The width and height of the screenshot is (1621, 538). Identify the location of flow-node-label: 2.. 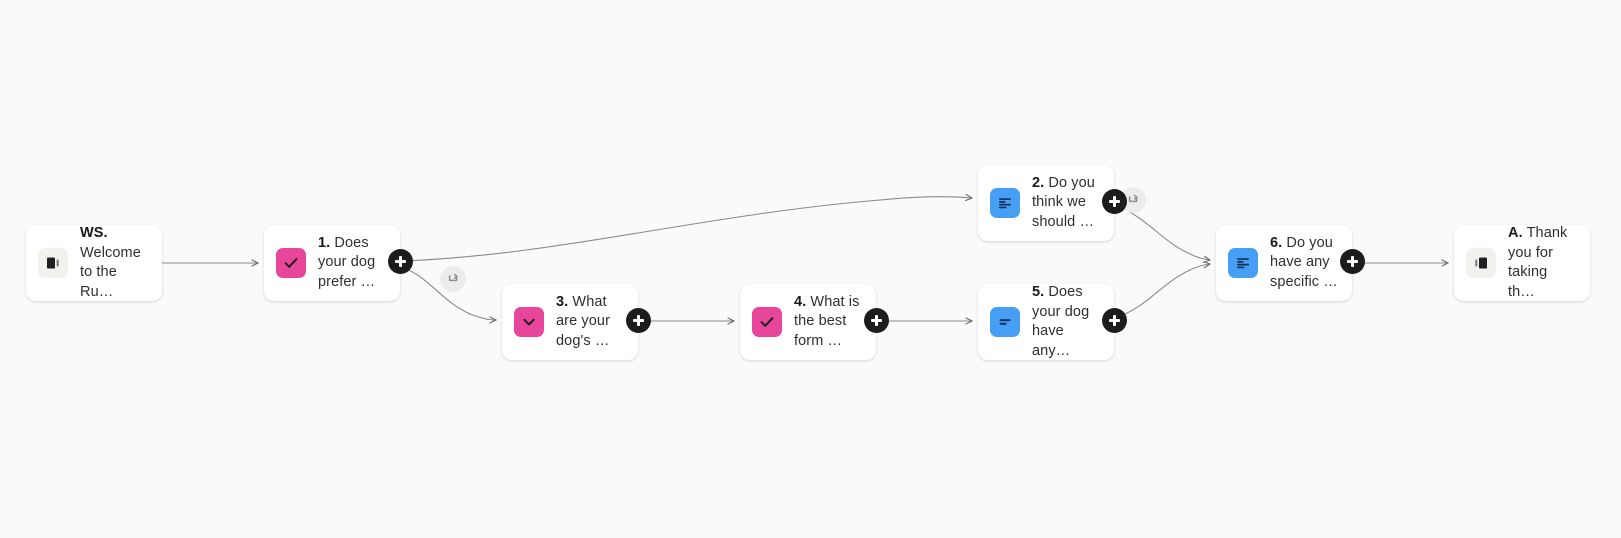
(1038, 182).